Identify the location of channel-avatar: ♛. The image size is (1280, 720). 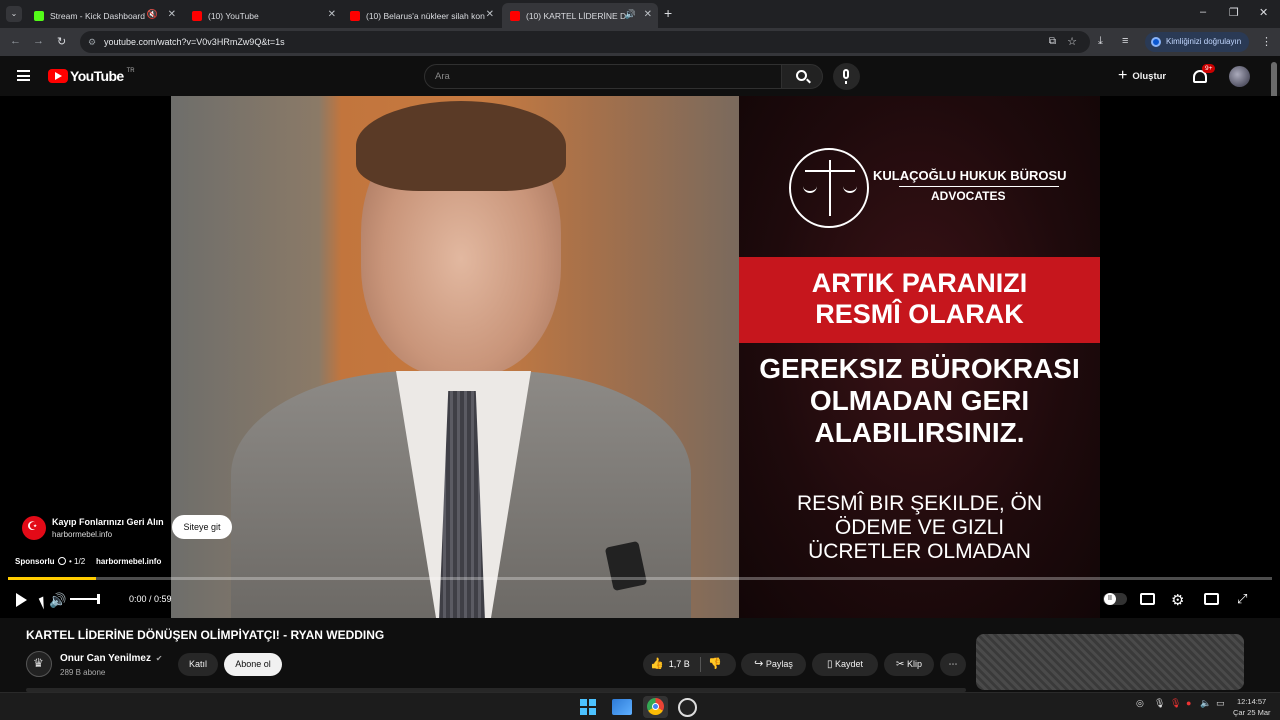
(39, 664).